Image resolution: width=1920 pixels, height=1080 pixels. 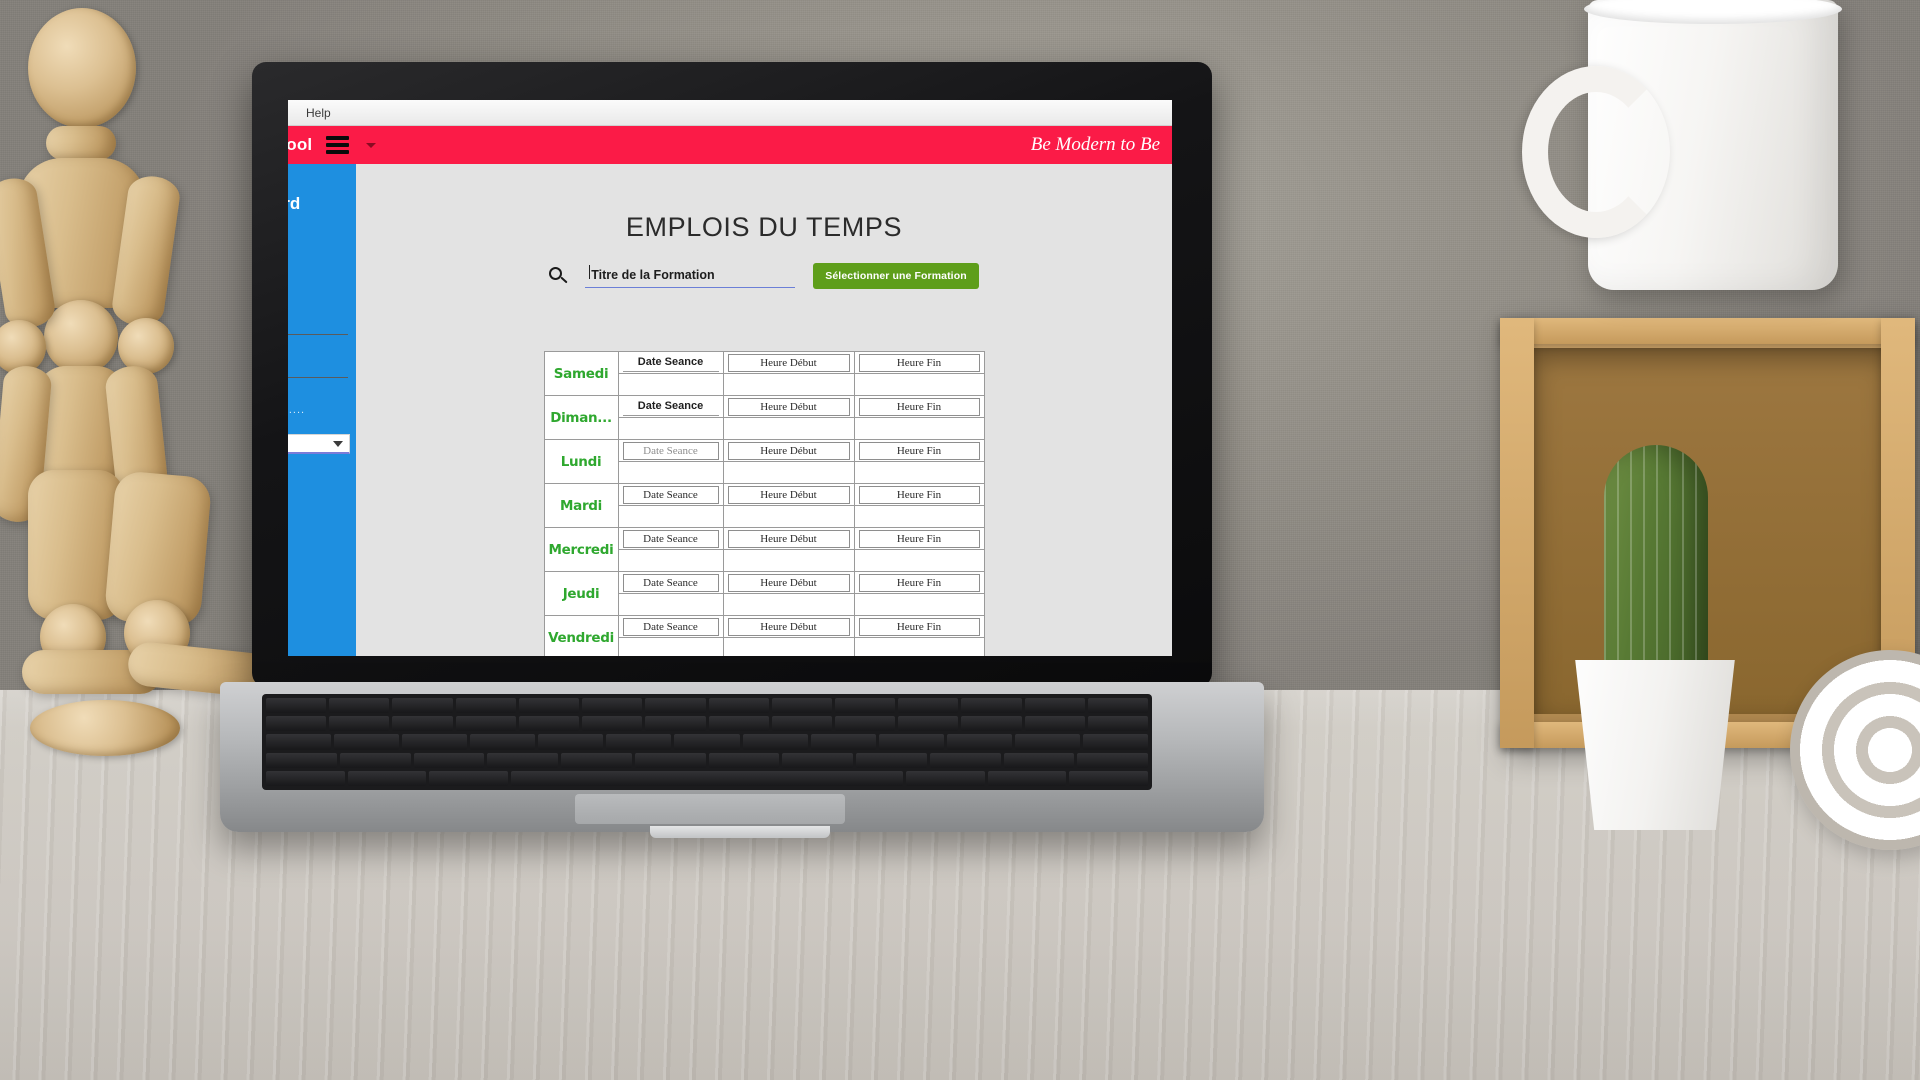 What do you see at coordinates (730, 145) in the screenshot?
I see `app-topbar: chool Be Modern to Be` at bounding box center [730, 145].